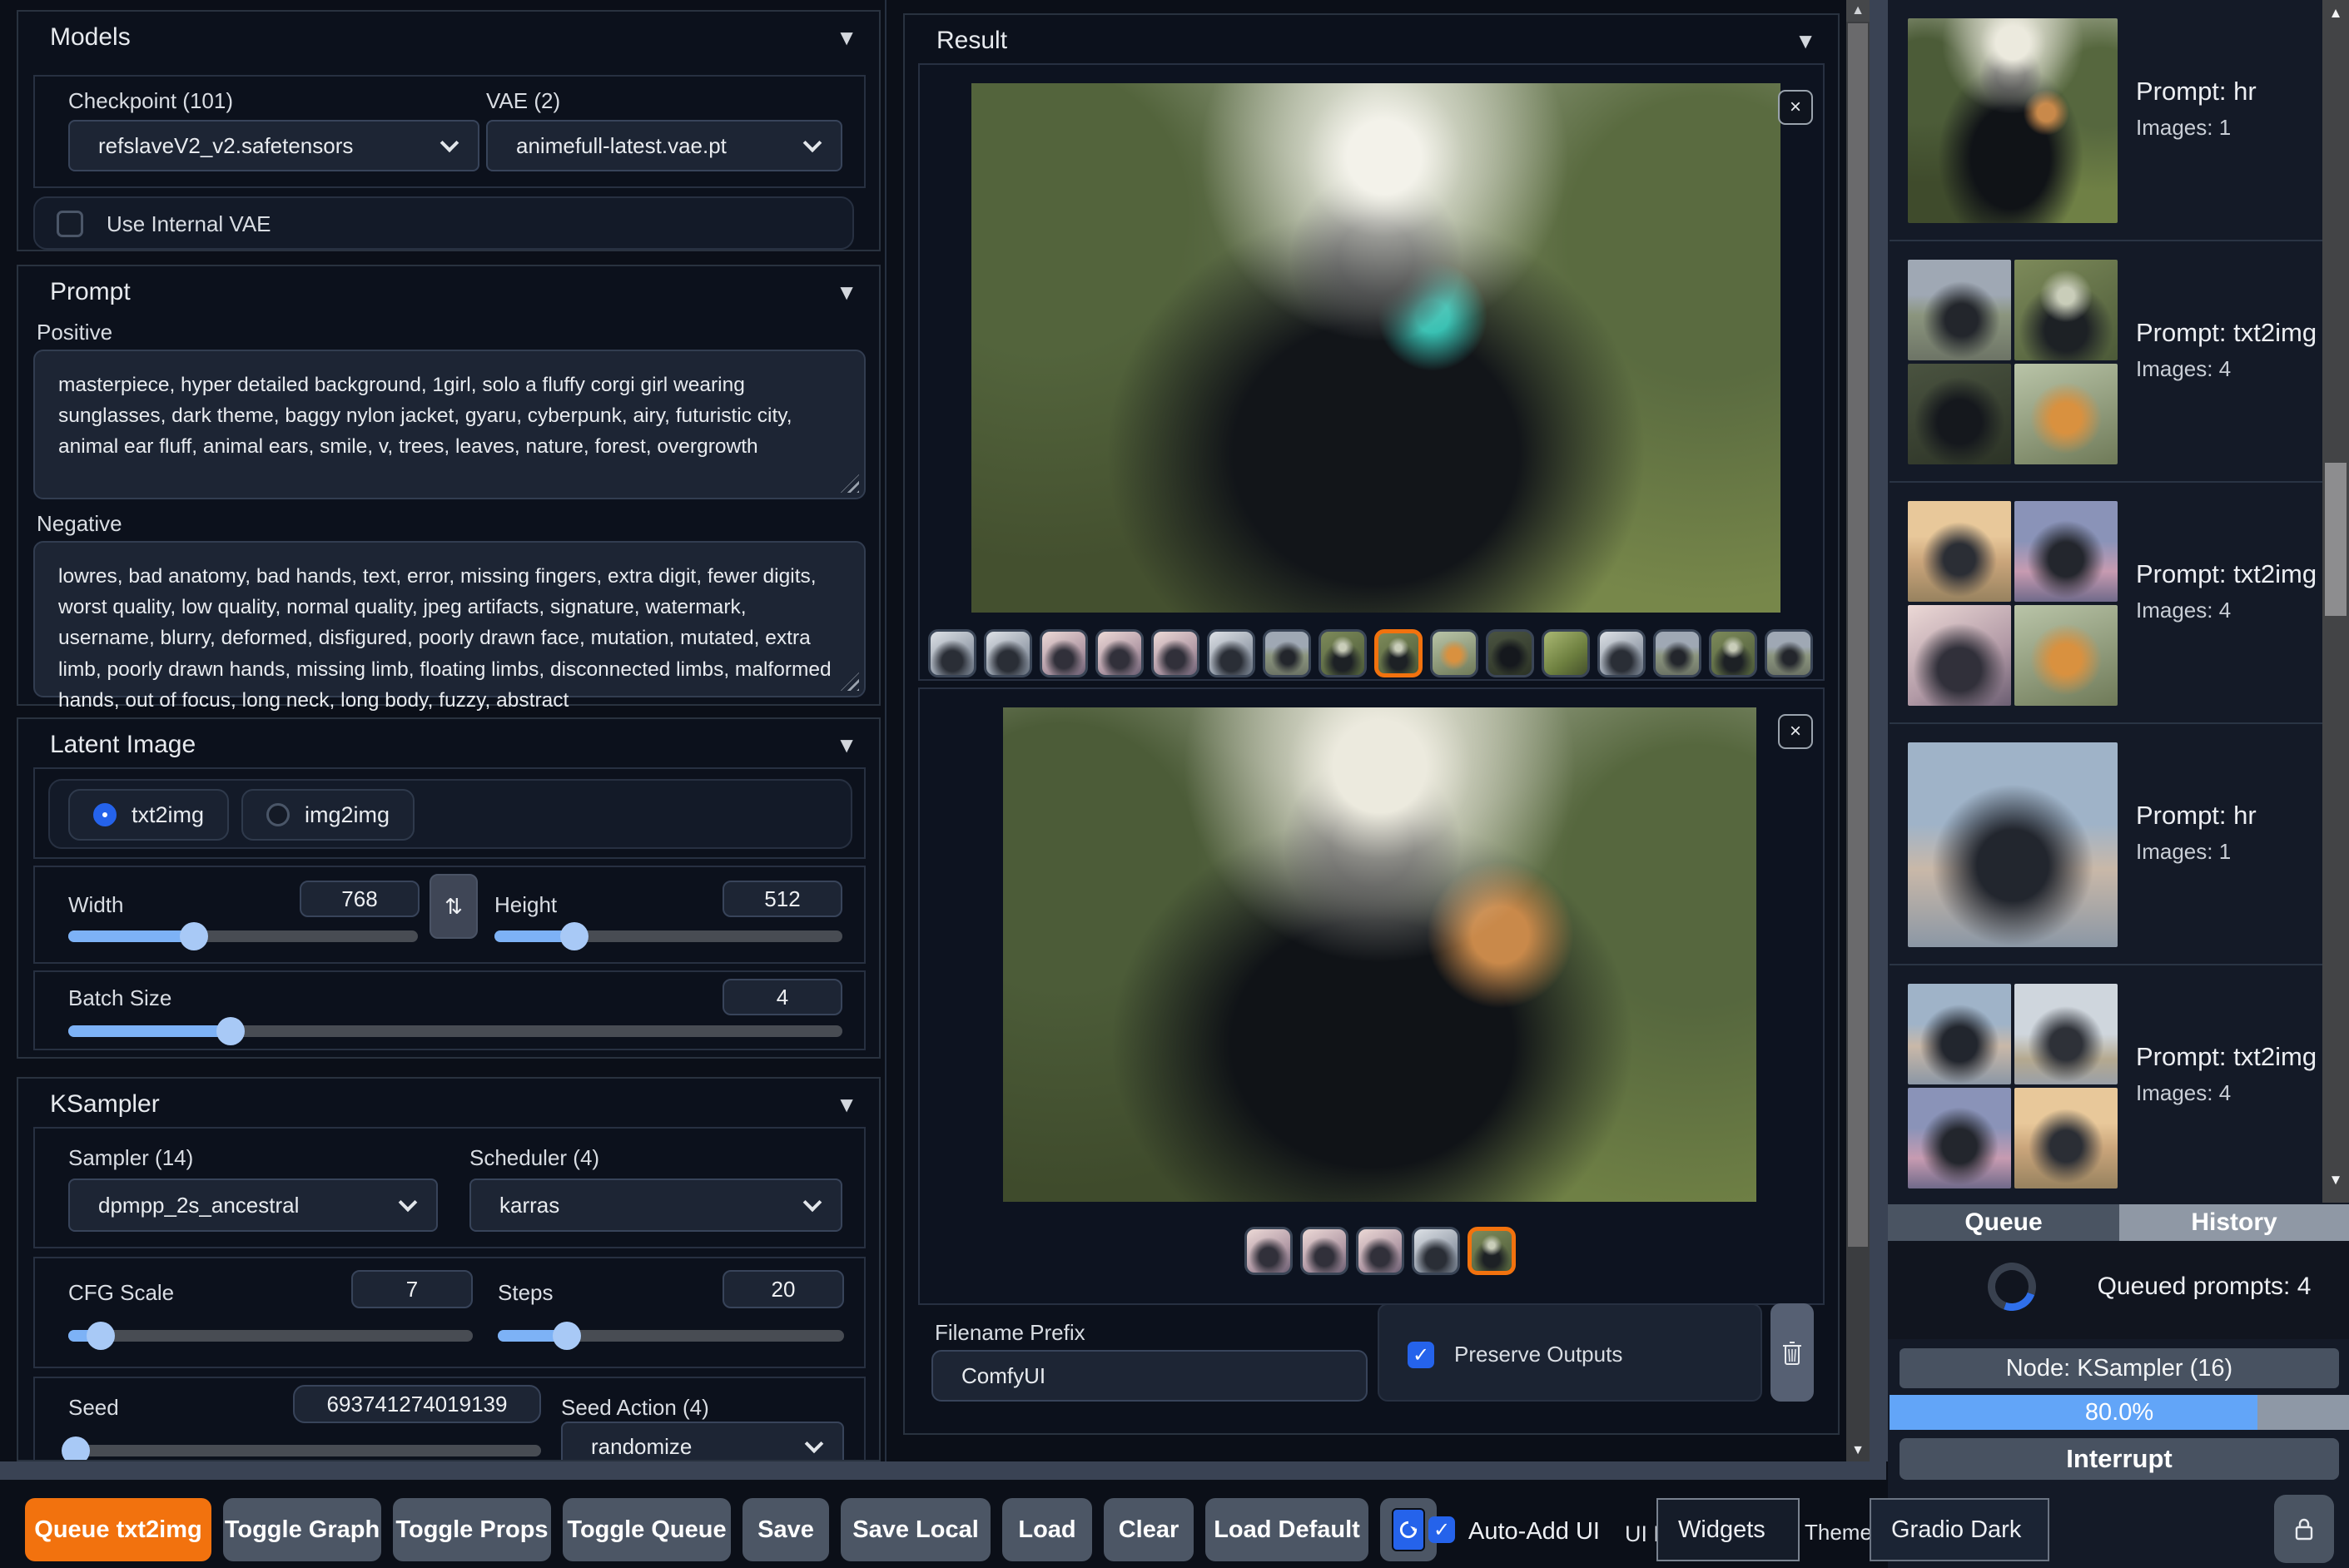  What do you see at coordinates (1441, 1529) in the screenshot?
I see `auto-add-ui-checkbox: ✓` at bounding box center [1441, 1529].